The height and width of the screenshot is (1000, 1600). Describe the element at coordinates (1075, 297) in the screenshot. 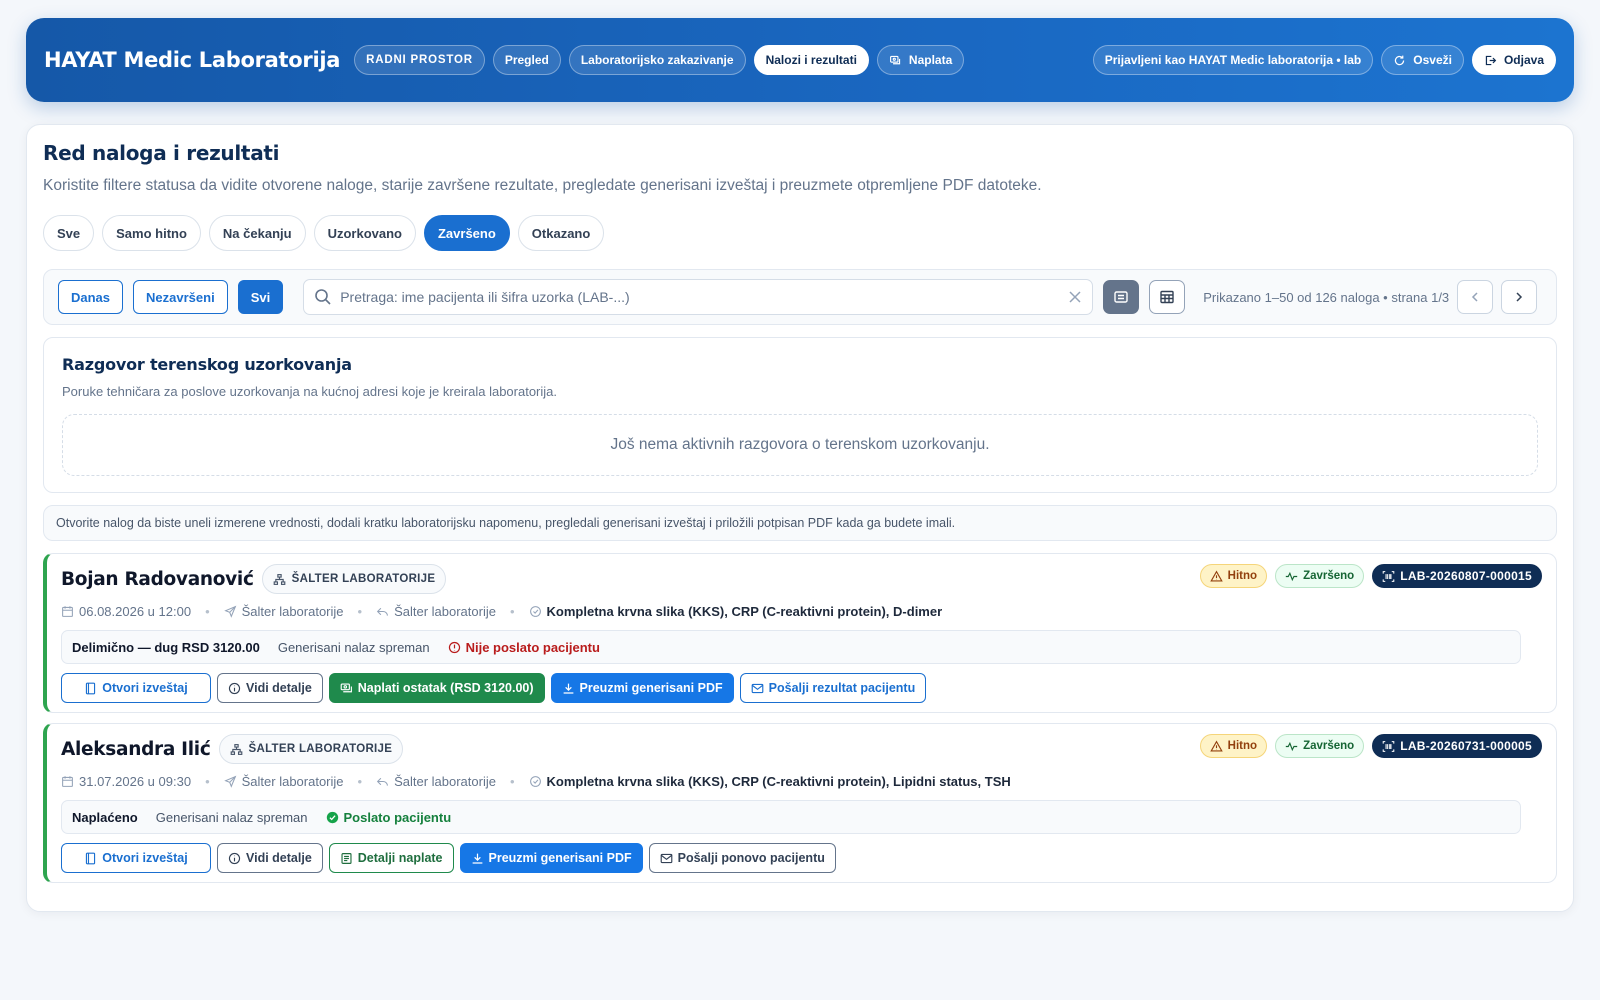

I see `clear-search-icon` at that location.